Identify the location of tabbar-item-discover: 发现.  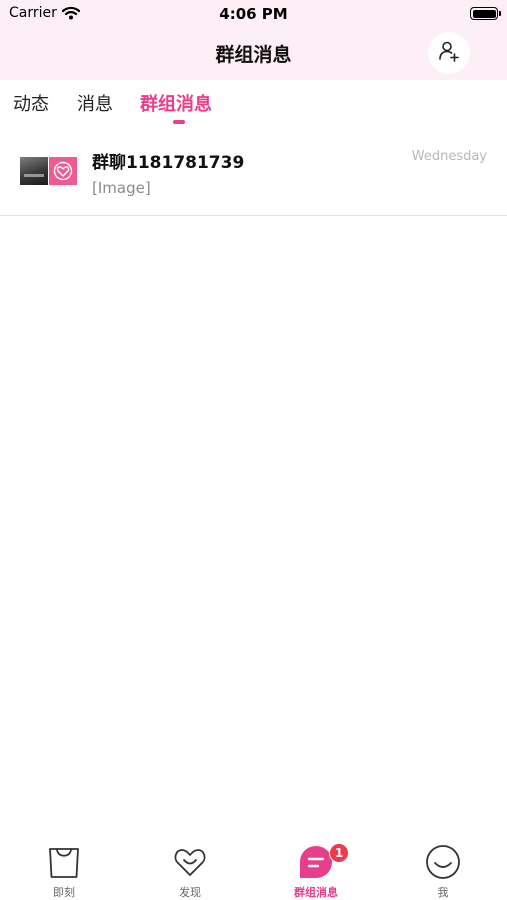
(190, 869).